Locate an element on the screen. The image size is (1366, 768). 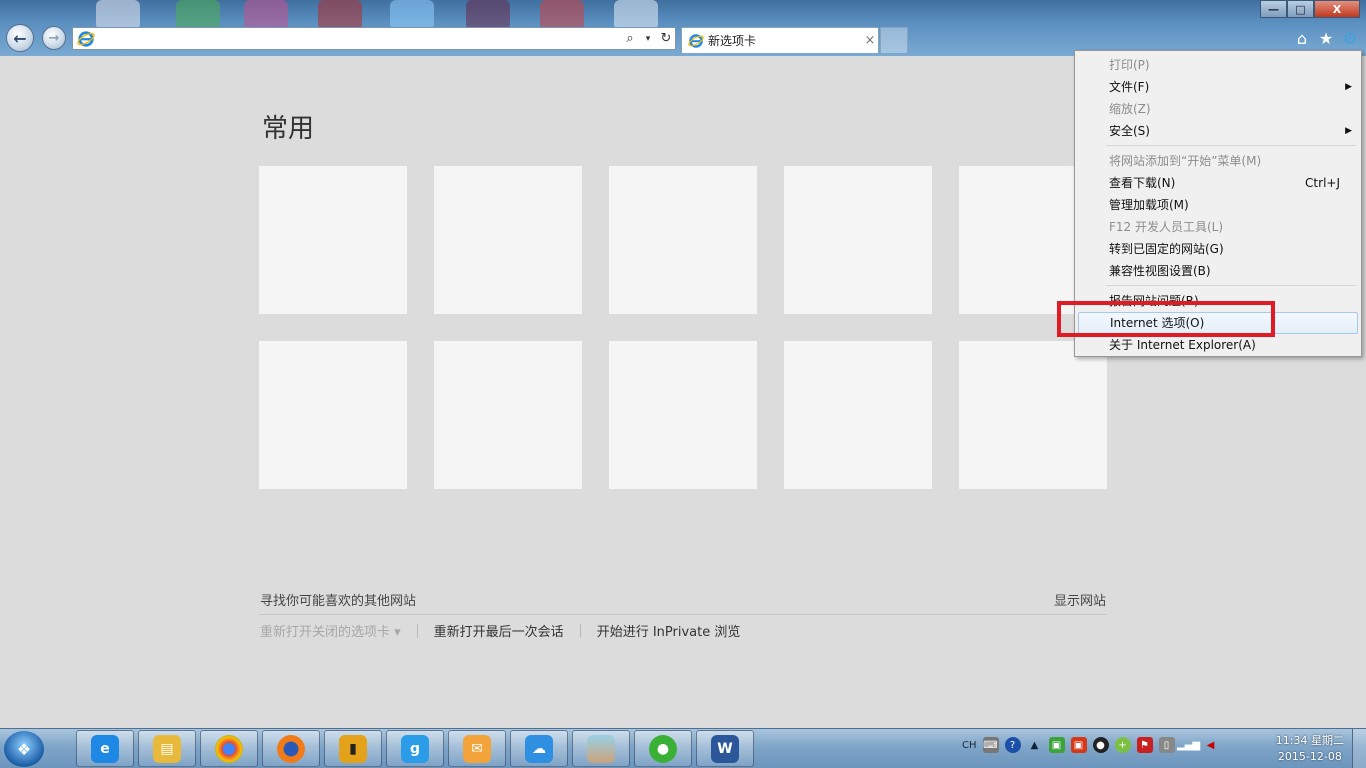
word-icon: W is located at coordinates (725, 748).